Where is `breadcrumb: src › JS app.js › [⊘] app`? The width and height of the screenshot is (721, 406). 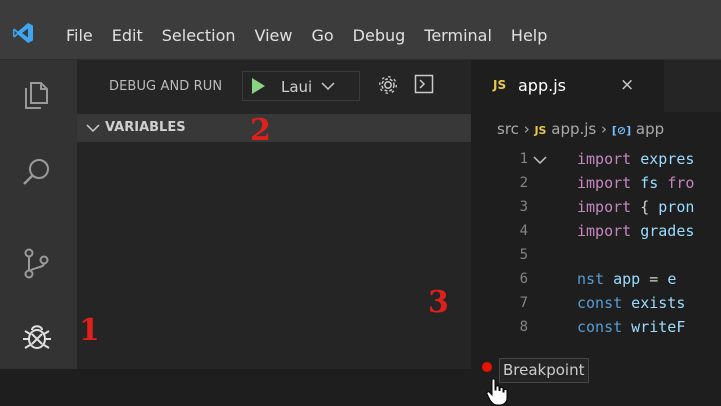
breadcrumb: src › JS app.js › [⊘] app is located at coordinates (580, 129).